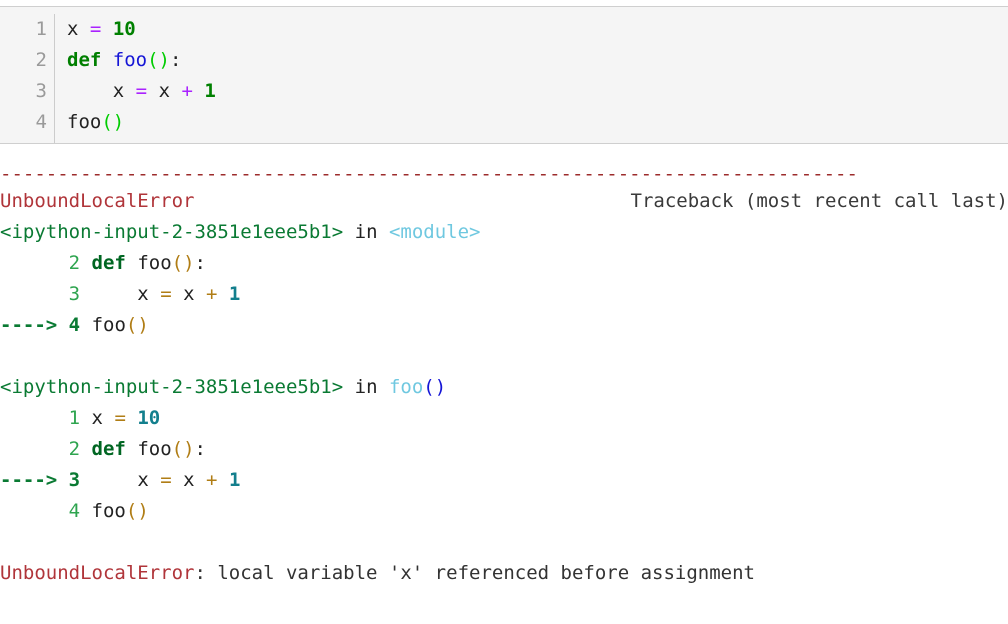 This screenshot has height=624, width=1008. I want to click on traceback-frame-header: <ipython-input-2-3851e1eee5b1> in foo(), so click(504, 387).